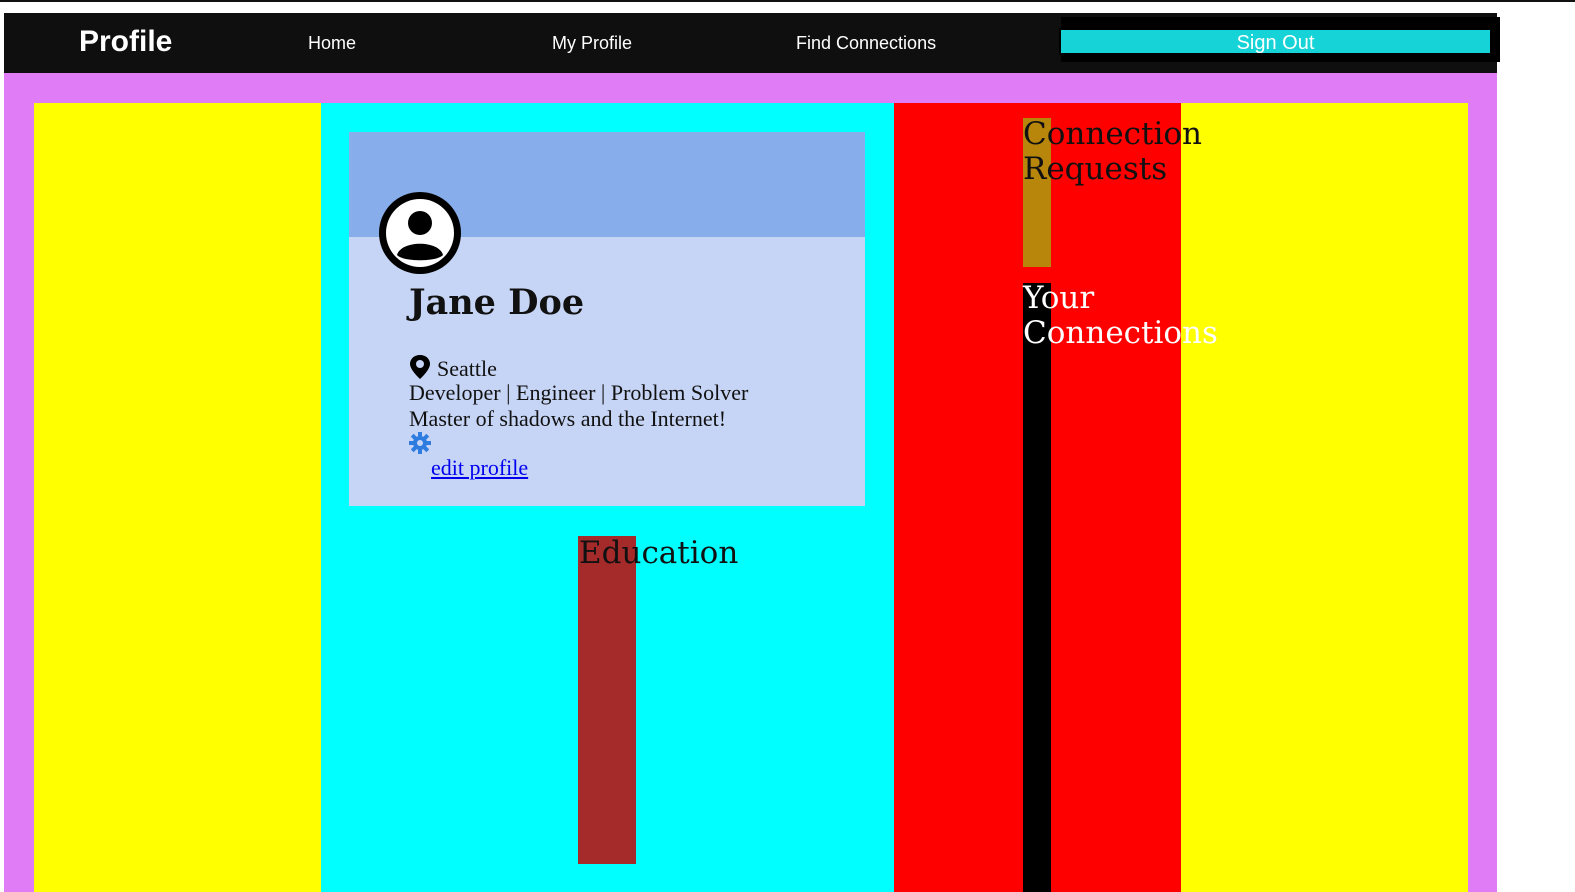 The width and height of the screenshot is (1575, 892). I want to click on education-heading: Education, so click(659, 553).